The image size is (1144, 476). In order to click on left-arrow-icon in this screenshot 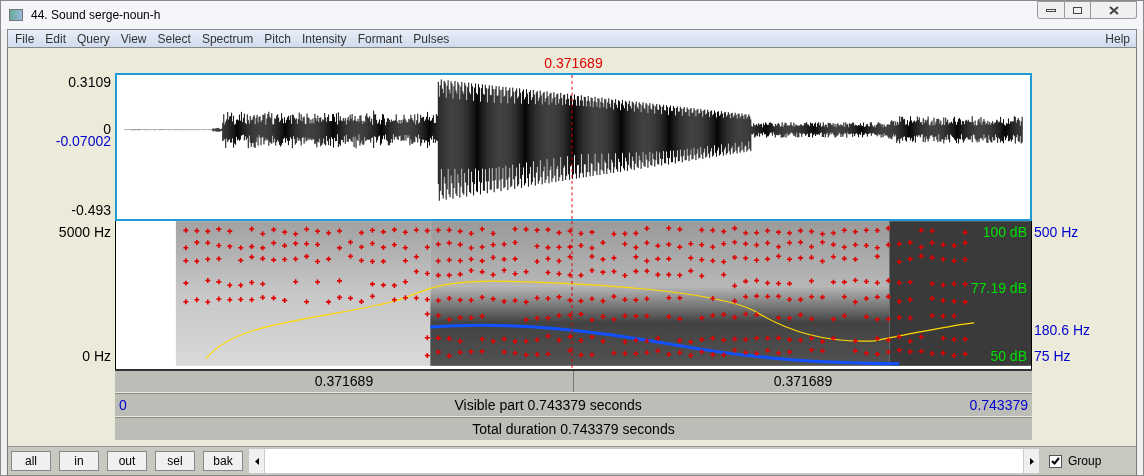, I will do `click(256, 461)`.